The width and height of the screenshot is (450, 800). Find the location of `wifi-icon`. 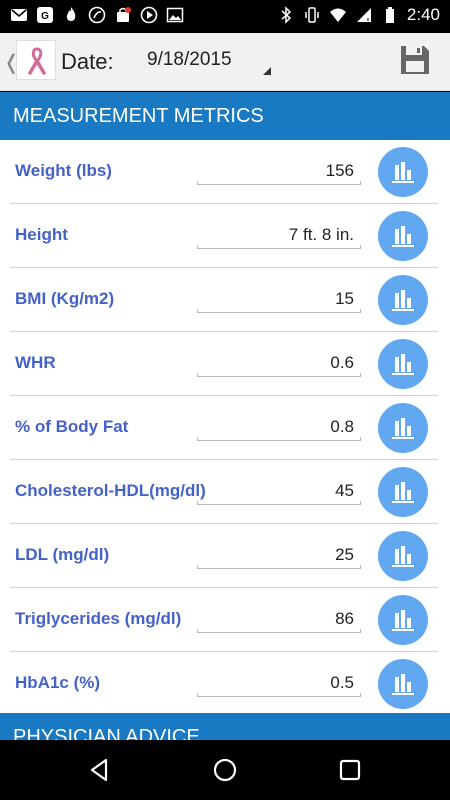

wifi-icon is located at coordinates (337, 15).